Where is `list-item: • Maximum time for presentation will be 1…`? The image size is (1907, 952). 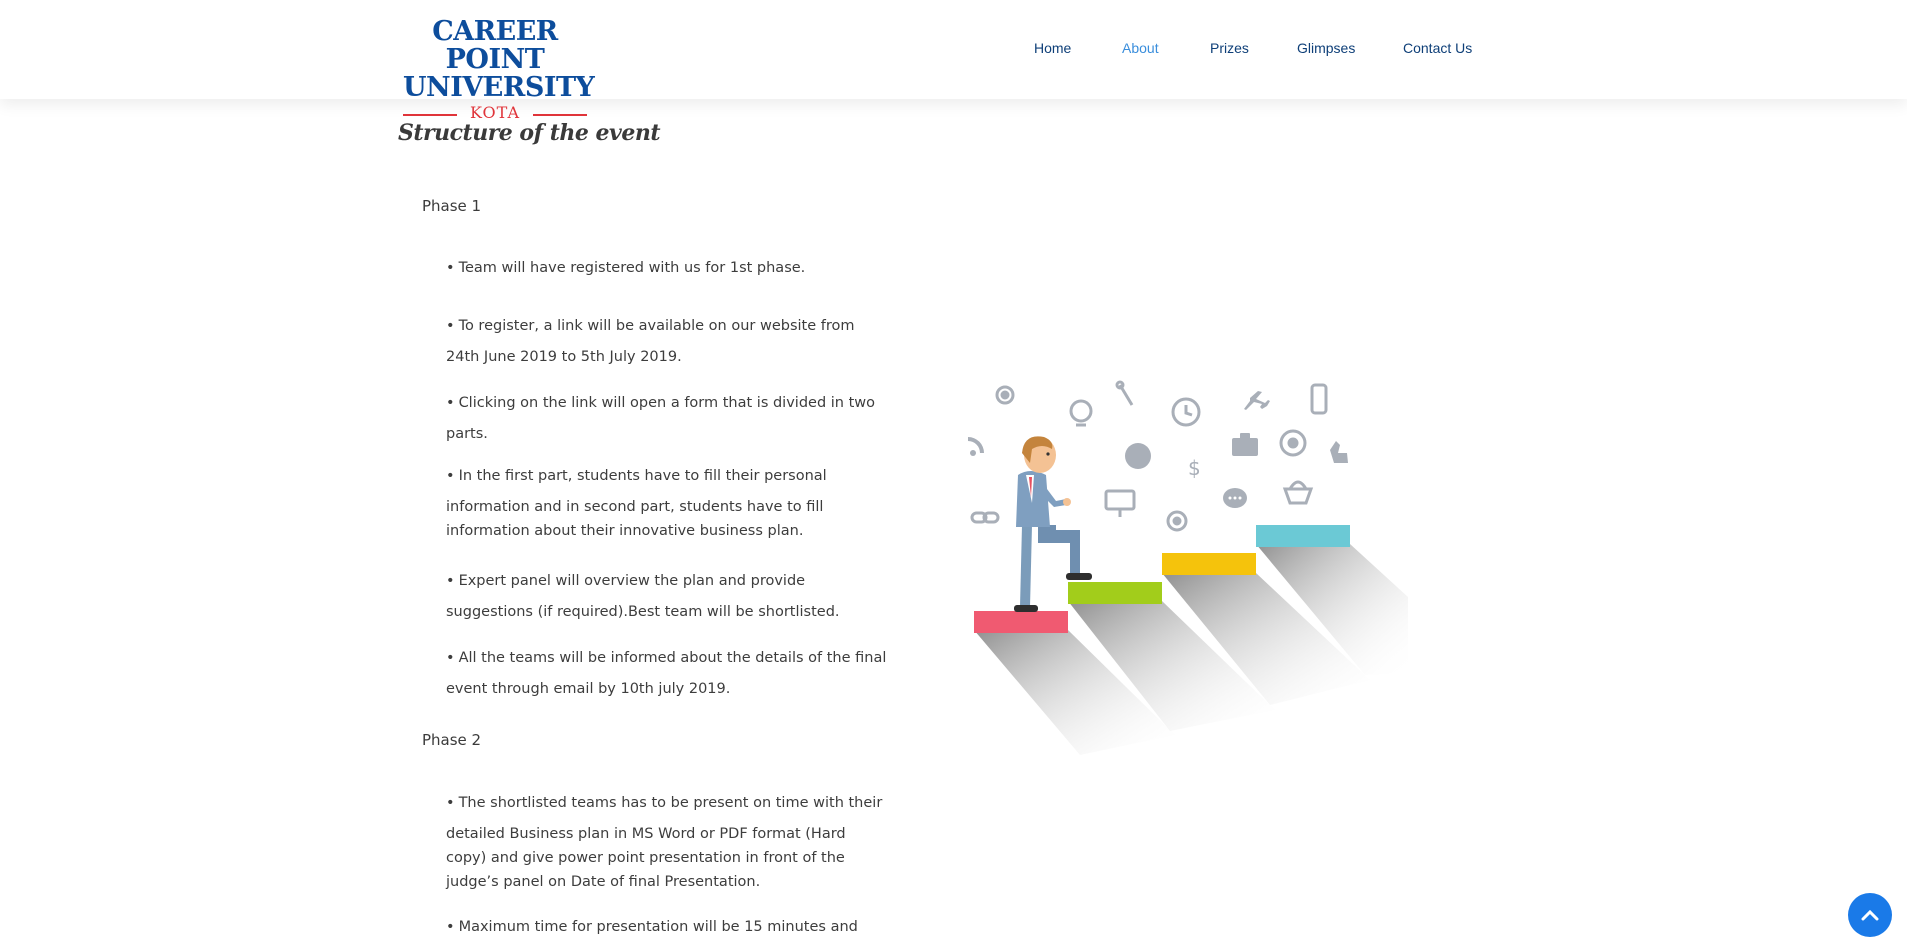 list-item: • Maximum time for presentation will be 1… is located at coordinates (652, 927).